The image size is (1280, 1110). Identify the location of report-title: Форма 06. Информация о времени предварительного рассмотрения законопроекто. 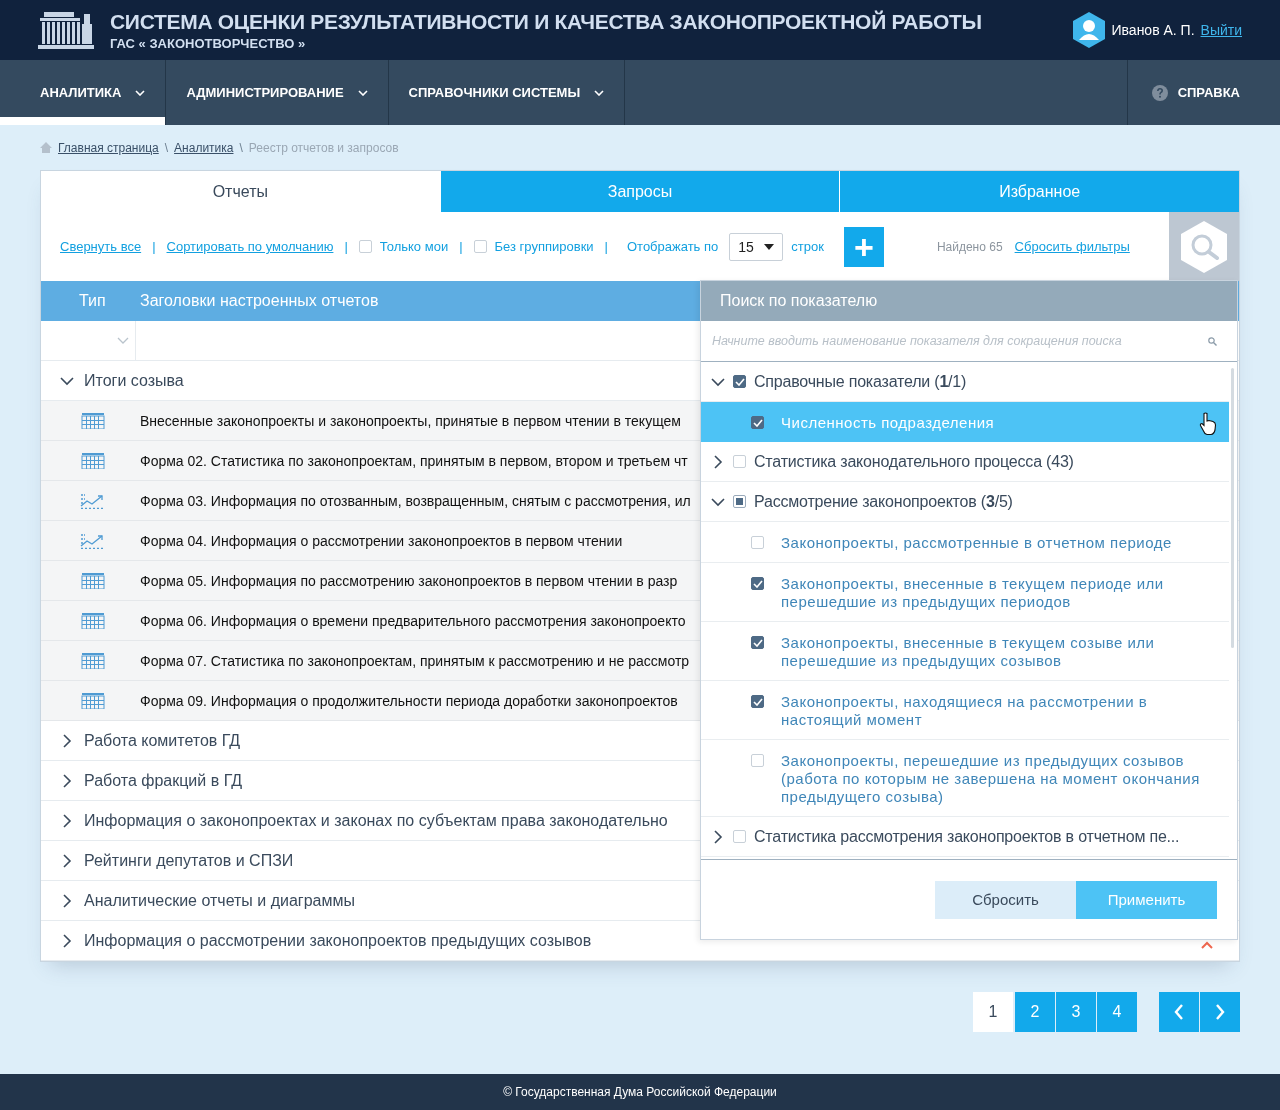
(413, 620).